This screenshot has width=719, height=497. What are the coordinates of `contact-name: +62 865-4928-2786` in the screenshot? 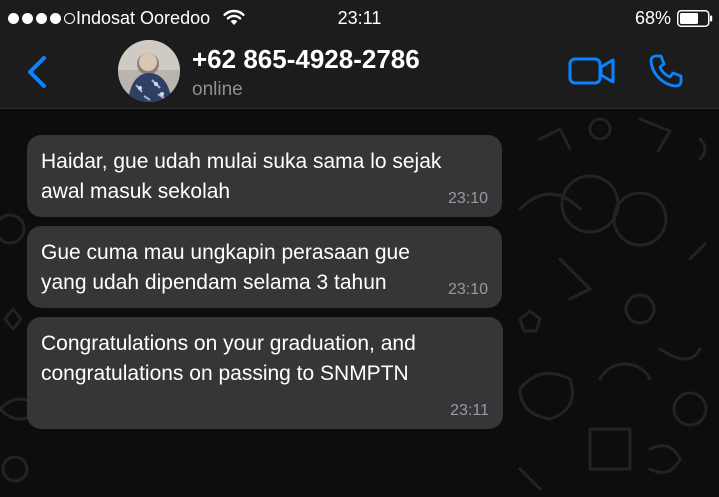 It's located at (306, 59).